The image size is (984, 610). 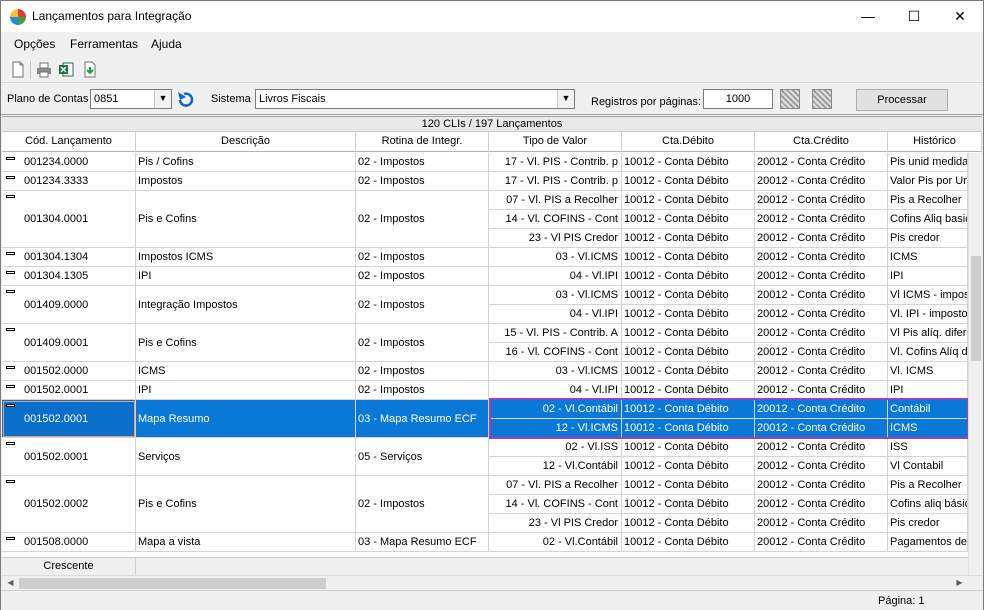 I want to click on rotina-cell: 03 - Mapa Resumo ECF, so click(x=422, y=542).